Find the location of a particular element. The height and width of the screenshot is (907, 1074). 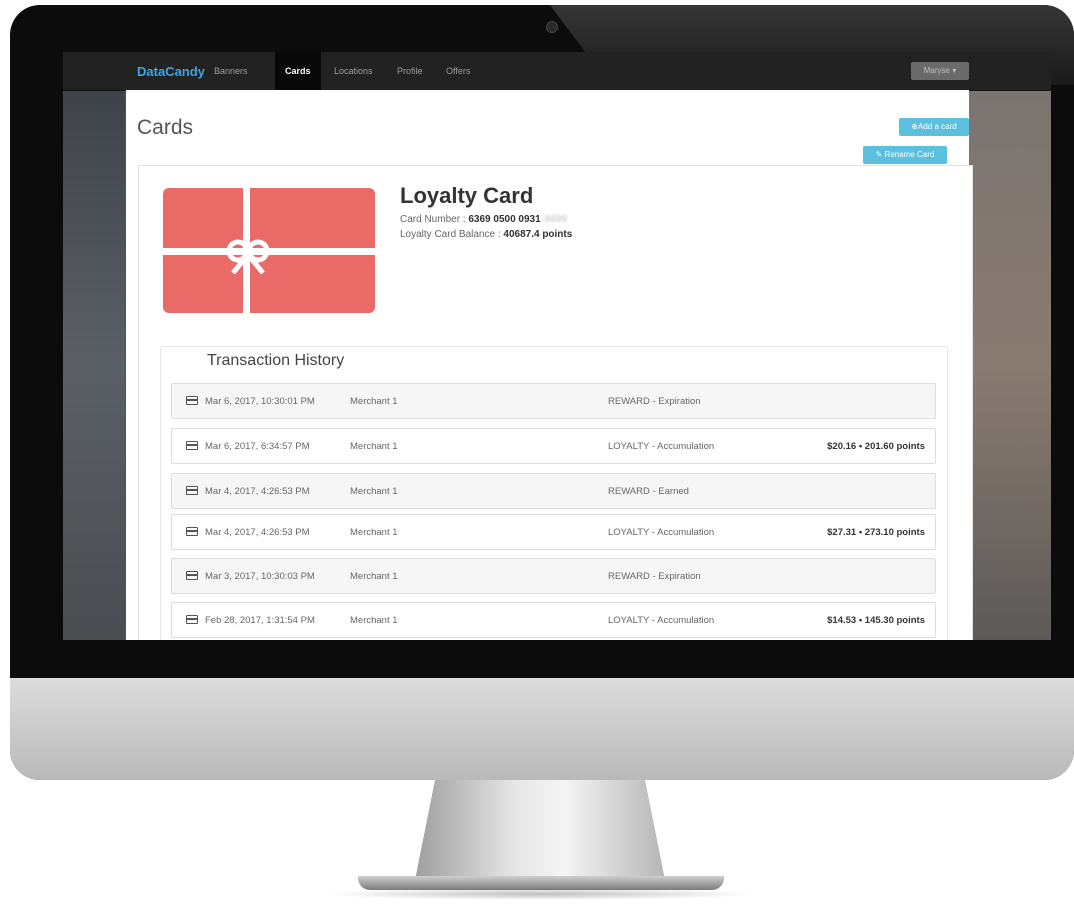

transaction-date: Mar 3, 2017, 10:30:03 PM is located at coordinates (260, 576).